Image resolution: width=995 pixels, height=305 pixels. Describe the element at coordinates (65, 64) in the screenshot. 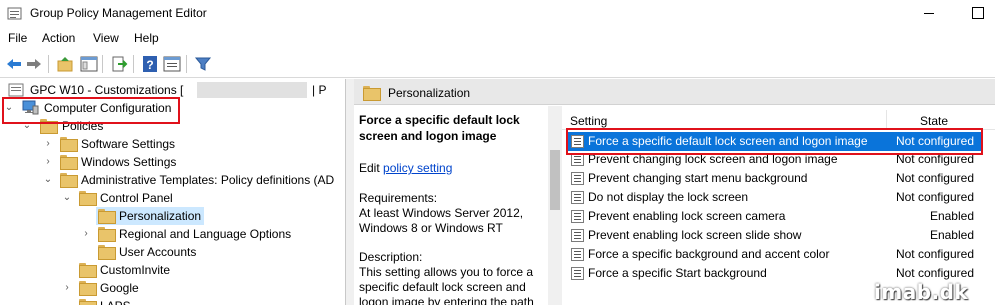

I see `up-folder-icon` at that location.